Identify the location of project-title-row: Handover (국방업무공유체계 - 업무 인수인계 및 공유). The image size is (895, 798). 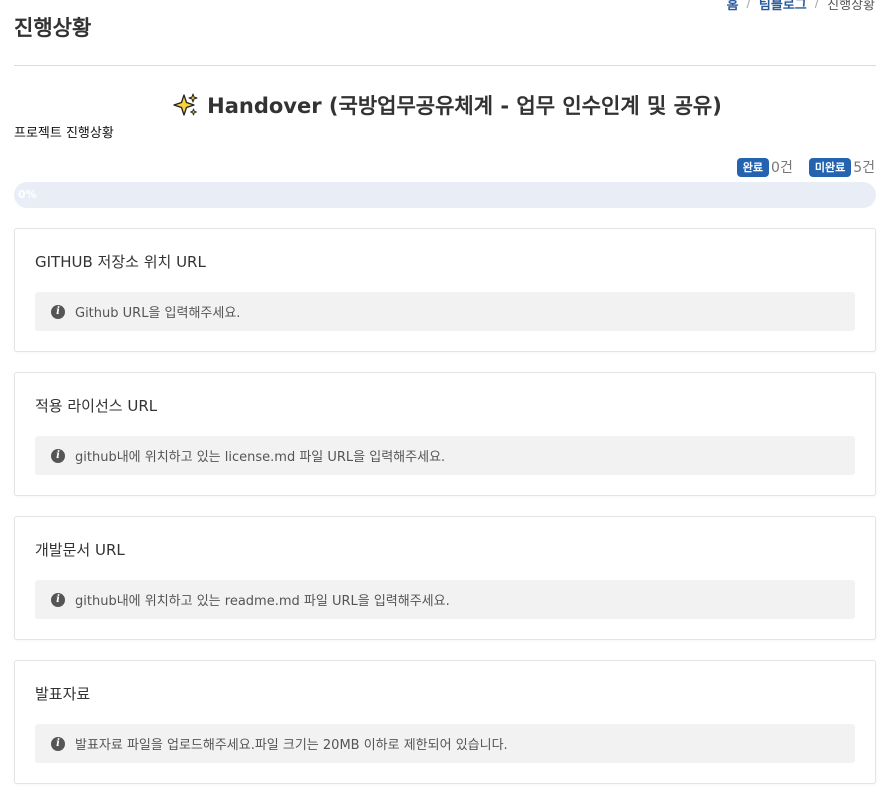
(447, 105).